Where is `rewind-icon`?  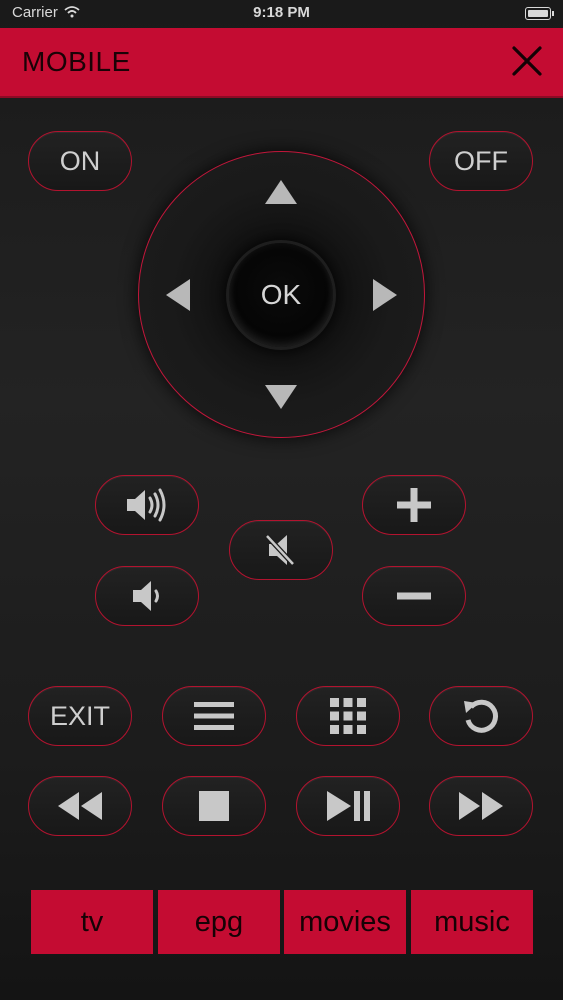
rewind-icon is located at coordinates (80, 806).